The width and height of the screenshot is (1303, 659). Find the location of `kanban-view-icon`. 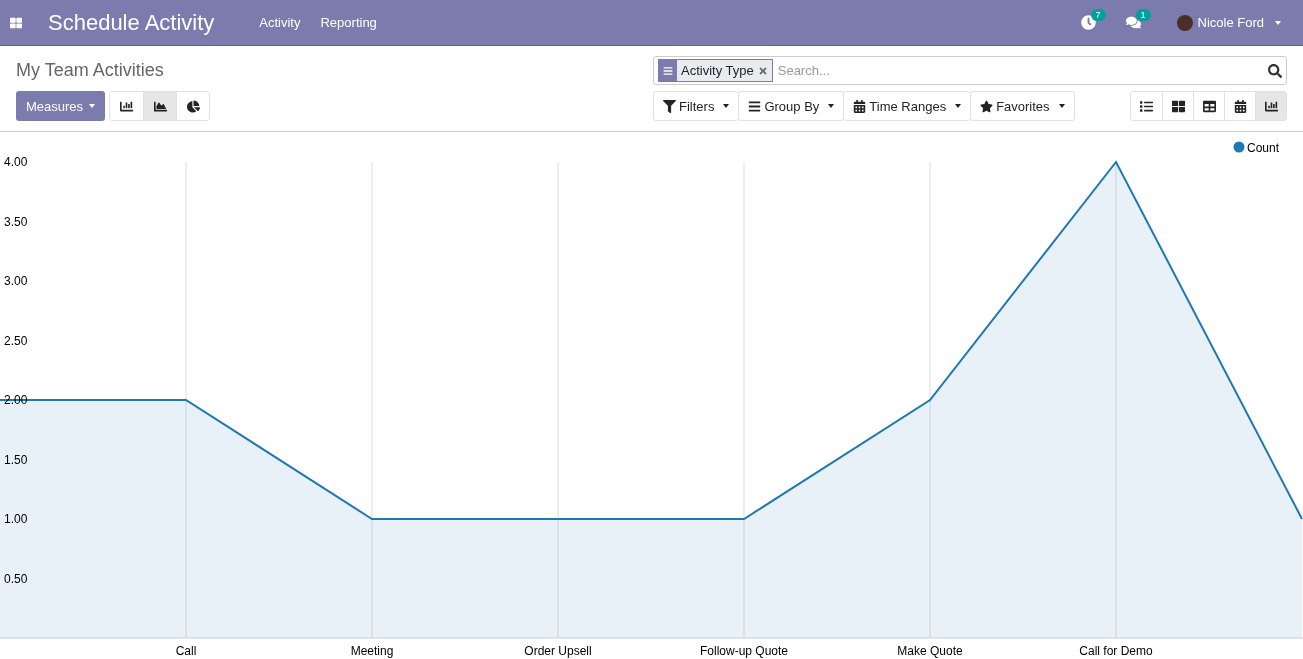

kanban-view-icon is located at coordinates (1178, 106).